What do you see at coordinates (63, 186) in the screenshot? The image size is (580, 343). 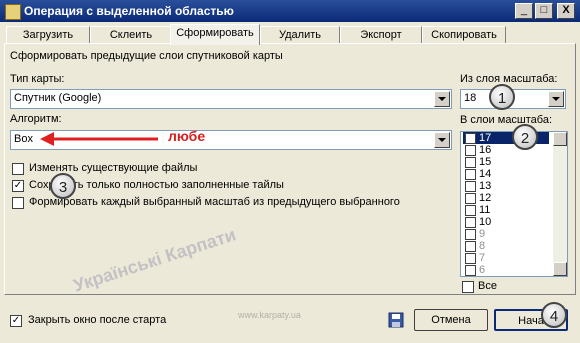 I see `marker-3: 3` at bounding box center [63, 186].